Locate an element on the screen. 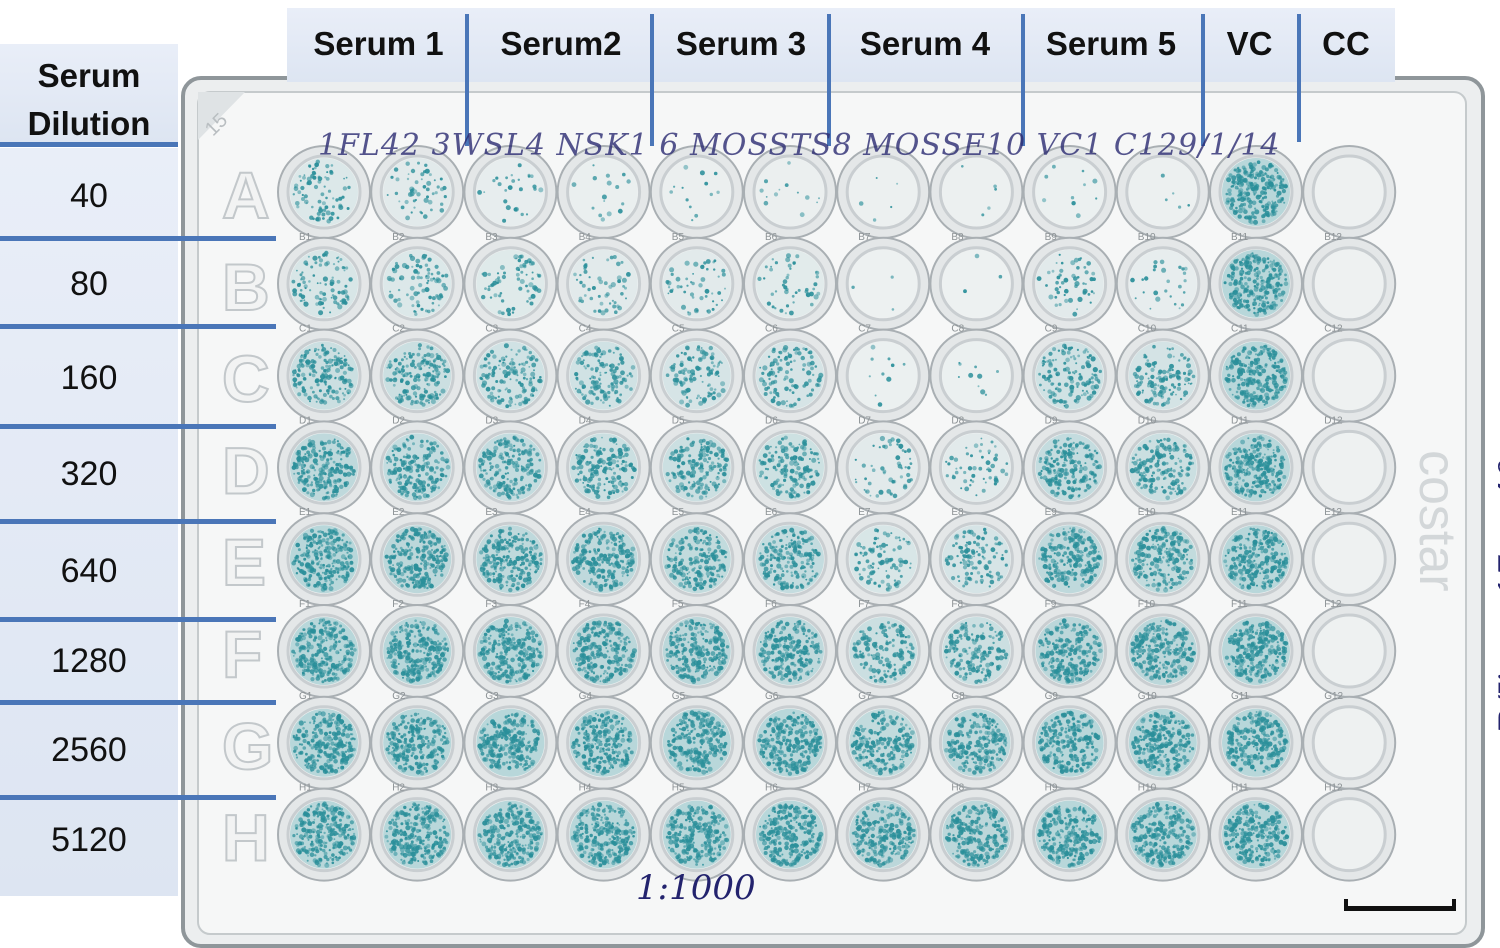  well-c7 is located at coordinates (883, 375).